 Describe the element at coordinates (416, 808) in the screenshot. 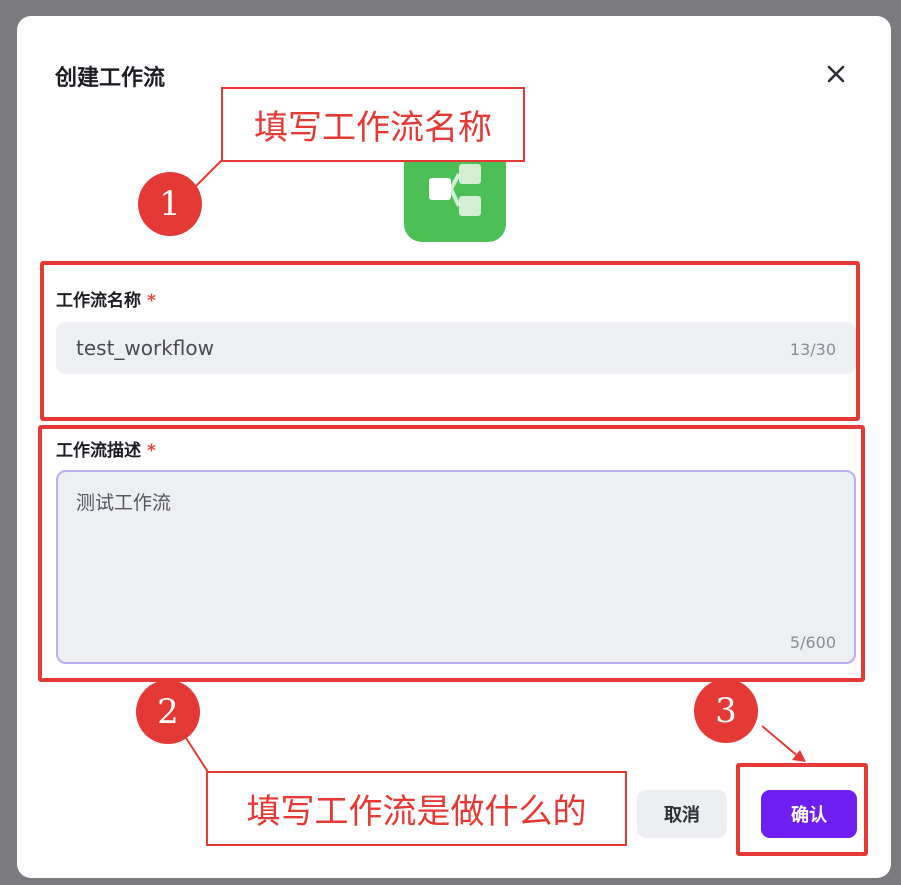

I see `callout-fill-description: 填写工作流是做什么的` at that location.